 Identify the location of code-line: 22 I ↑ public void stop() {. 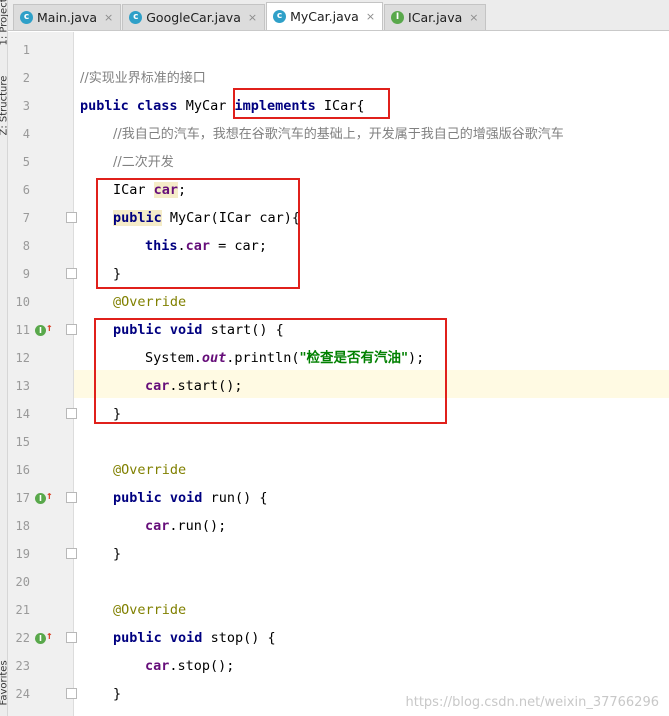
(334, 638).